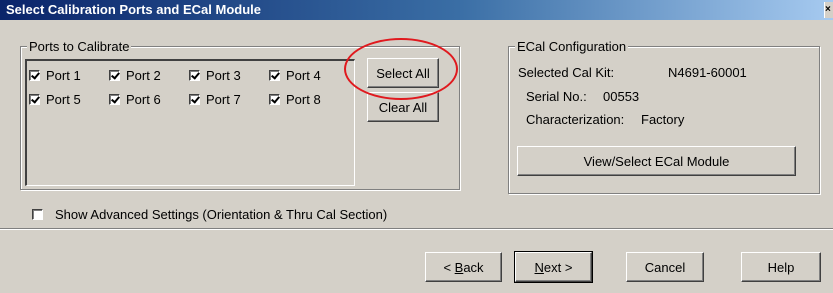  I want to click on port-label: Port 7, so click(223, 99).